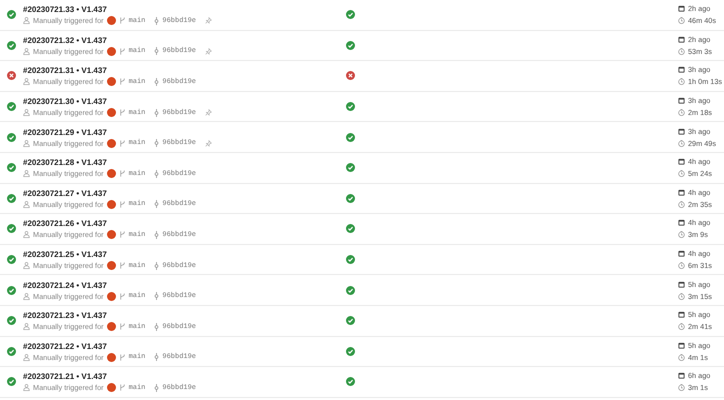 The width and height of the screenshot is (724, 400). Describe the element at coordinates (171, 223) in the screenshot. I see `run-title: #20230721.26 • V1.437` at that location.